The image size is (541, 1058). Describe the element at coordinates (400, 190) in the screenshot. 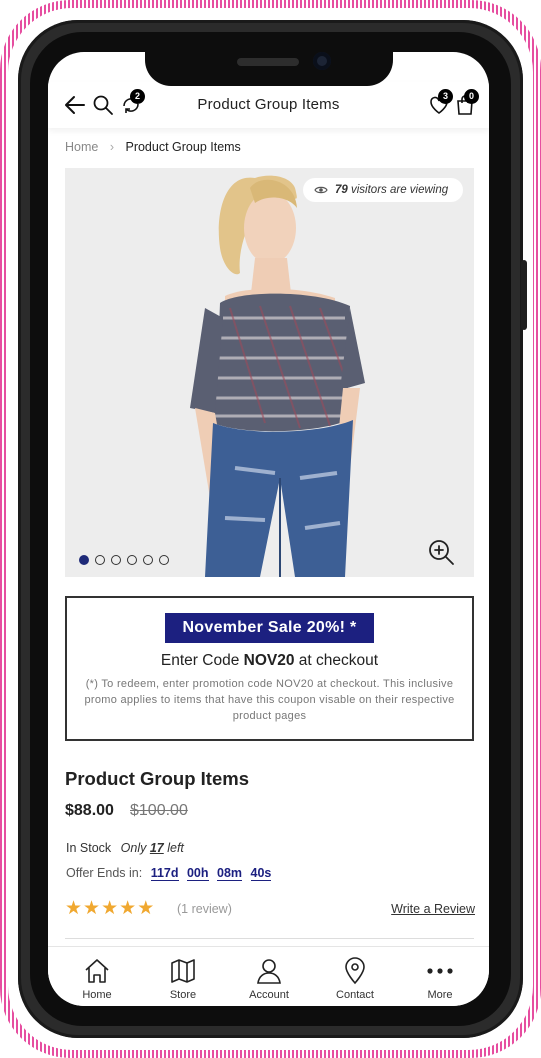

I see `visitors-text: visitors are viewing` at that location.